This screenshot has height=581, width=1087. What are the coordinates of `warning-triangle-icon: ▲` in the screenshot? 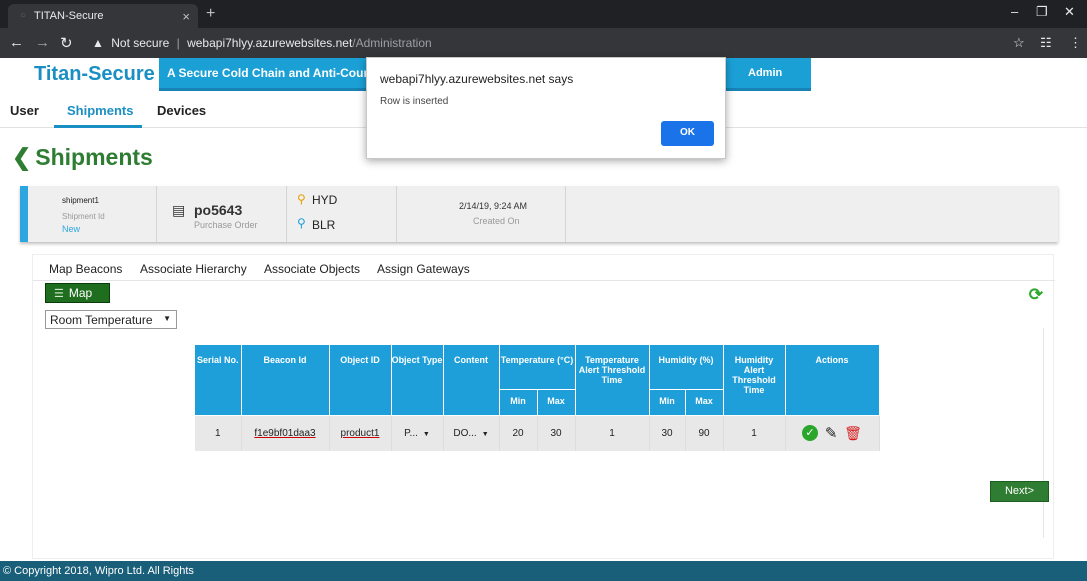 It's located at (98, 43).